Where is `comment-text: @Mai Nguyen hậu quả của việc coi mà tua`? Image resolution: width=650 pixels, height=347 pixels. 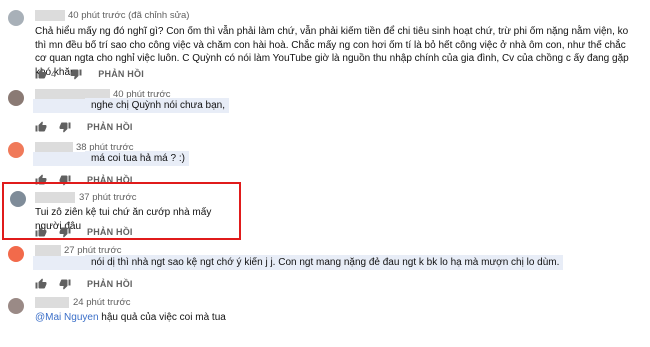 comment-text: @Mai Nguyen hậu quả của việc coi mà tua is located at coordinates (130, 317).